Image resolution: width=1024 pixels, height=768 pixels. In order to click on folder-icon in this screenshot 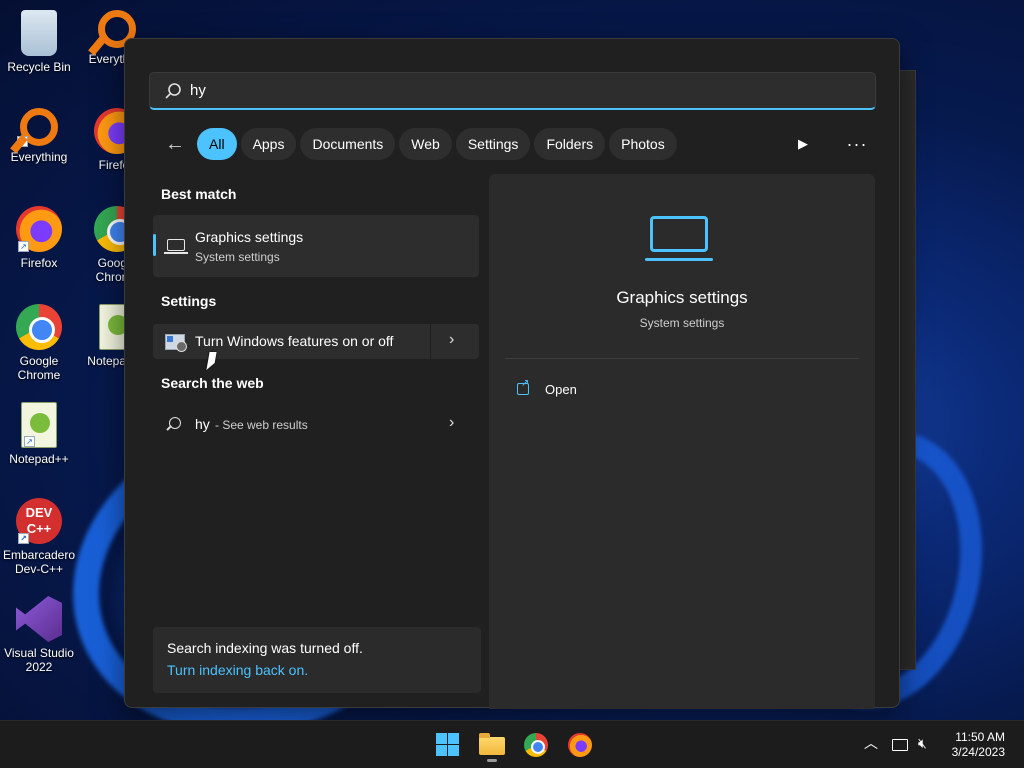, I will do `click(492, 744)`.